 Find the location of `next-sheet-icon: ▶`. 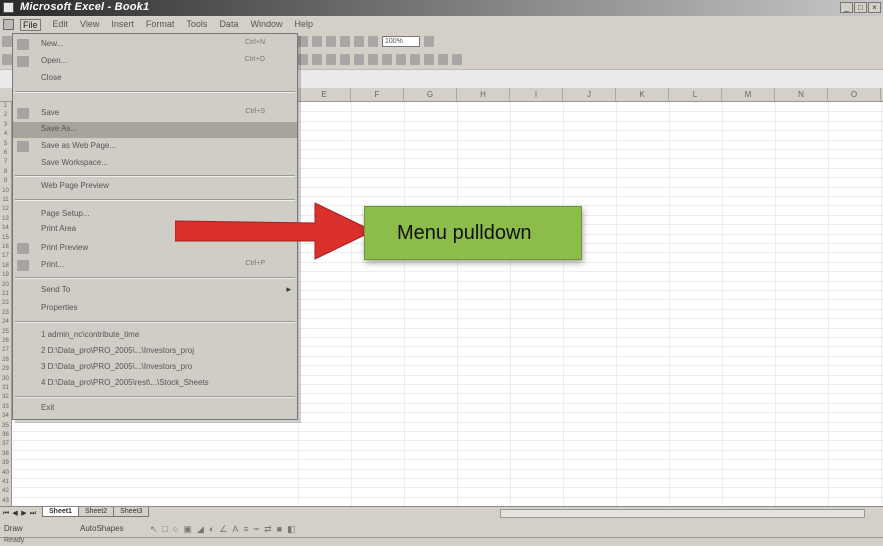

next-sheet-icon: ▶ is located at coordinates (24, 513).